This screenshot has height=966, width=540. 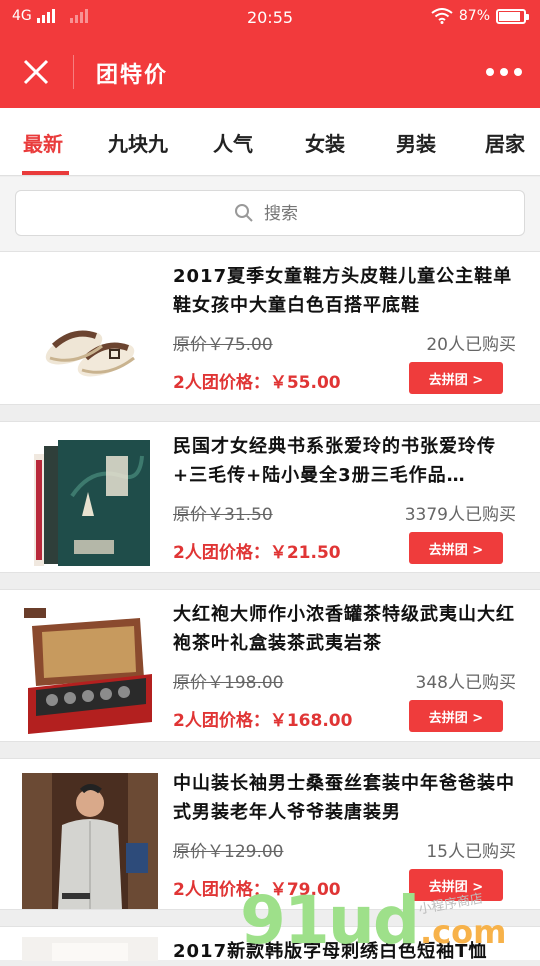 What do you see at coordinates (233, 142) in the screenshot?
I see `tab-popular: 人气` at bounding box center [233, 142].